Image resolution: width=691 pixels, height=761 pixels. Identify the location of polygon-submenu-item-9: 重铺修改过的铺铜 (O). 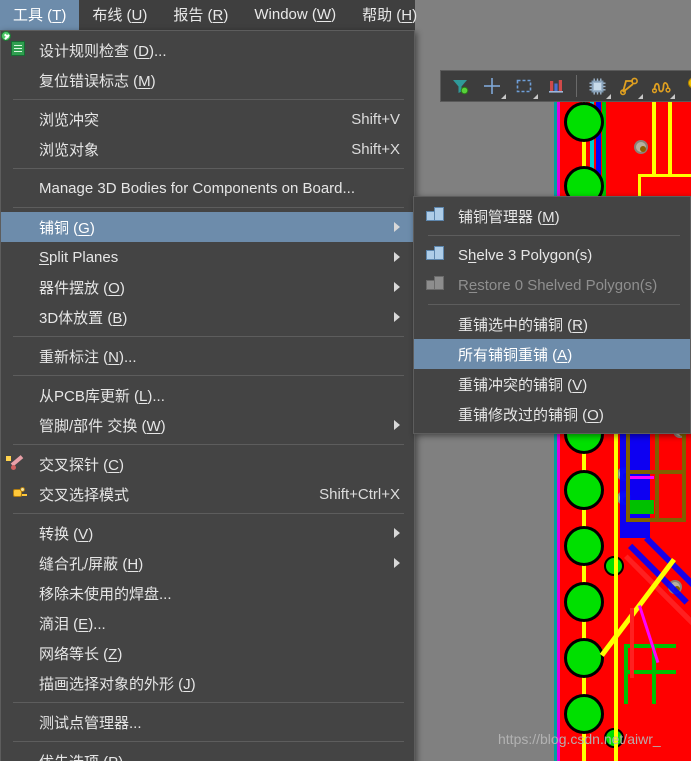
(552, 414).